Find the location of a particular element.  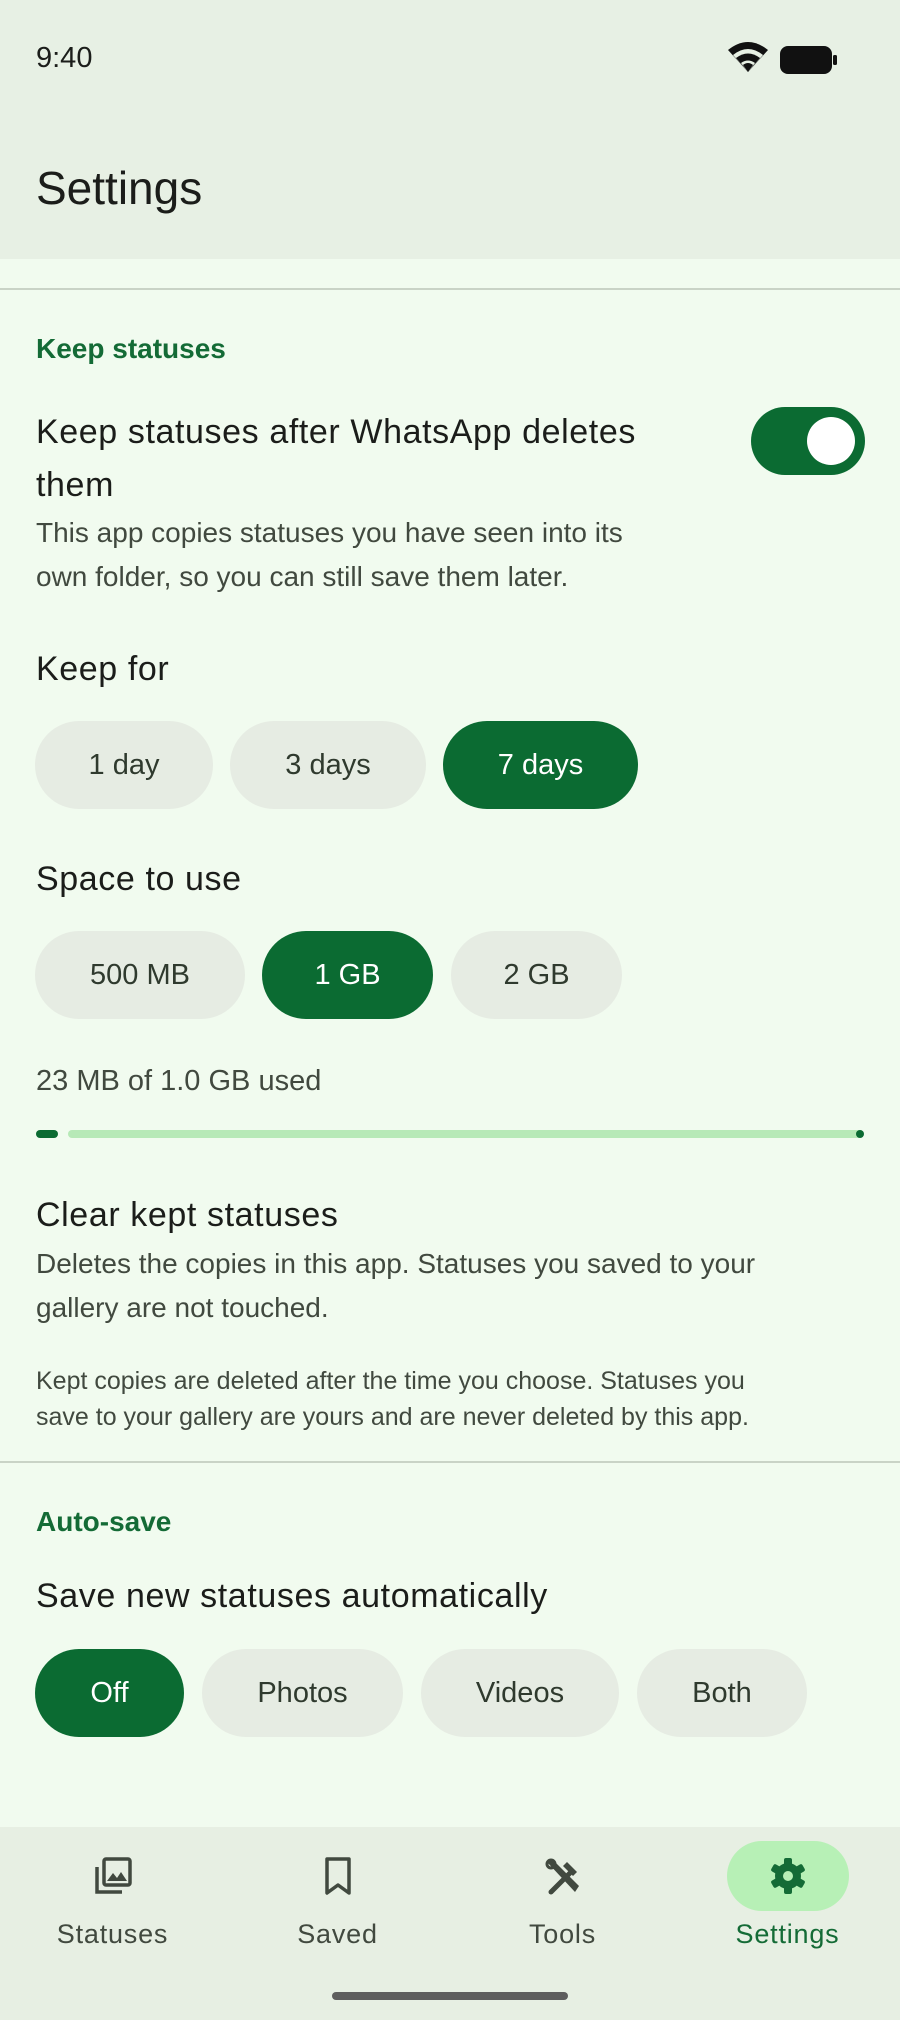

bookmark-icon is located at coordinates (337, 1876).